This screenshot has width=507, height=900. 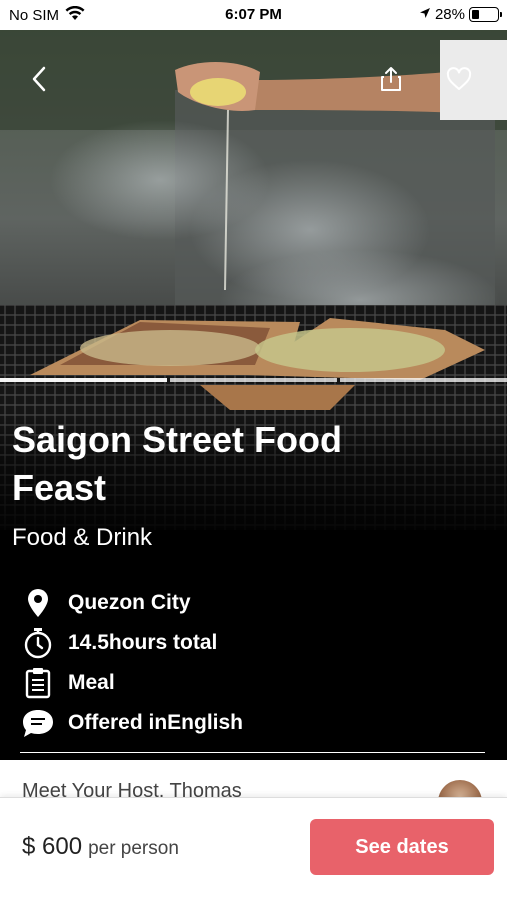 What do you see at coordinates (38, 683) in the screenshot?
I see `clipboard-icon` at bounding box center [38, 683].